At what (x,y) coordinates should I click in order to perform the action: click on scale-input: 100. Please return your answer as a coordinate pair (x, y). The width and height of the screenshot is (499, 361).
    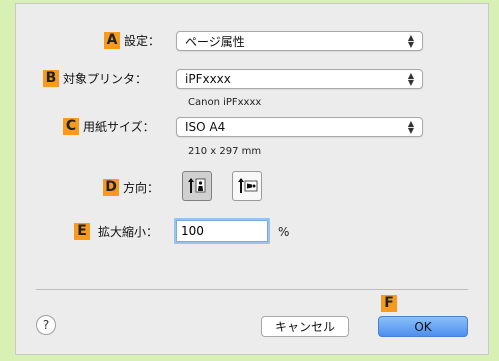
    Looking at the image, I should click on (222, 231).